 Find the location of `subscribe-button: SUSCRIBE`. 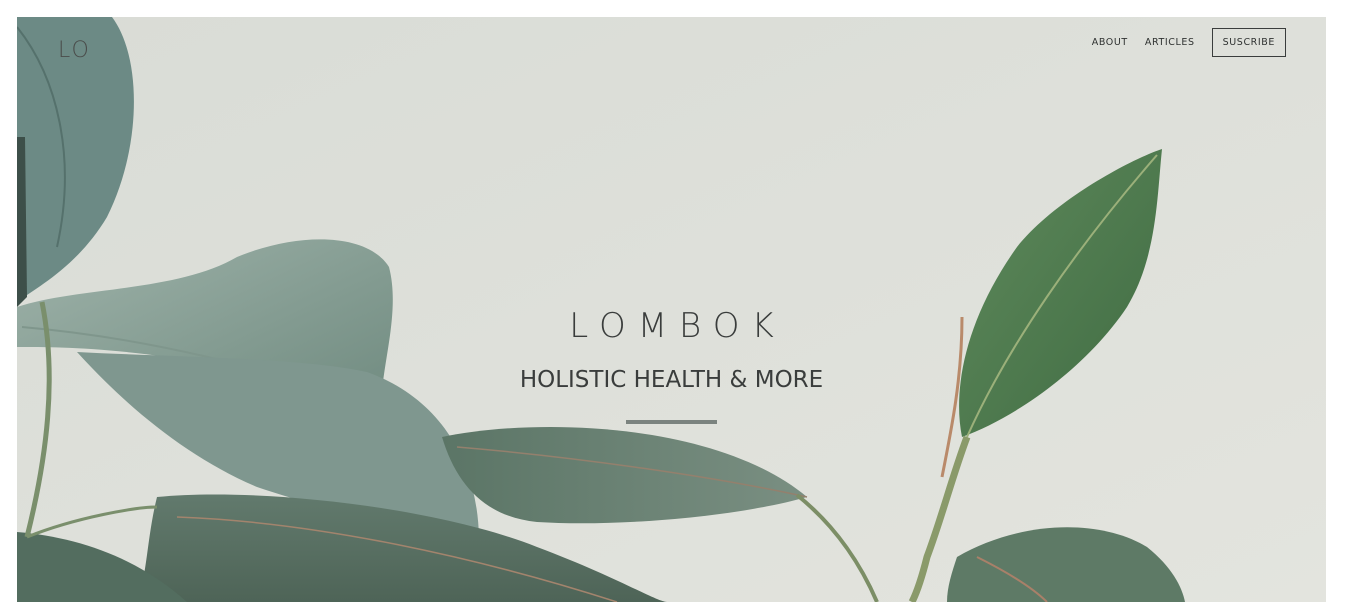

subscribe-button: SUSCRIBE is located at coordinates (1248, 42).